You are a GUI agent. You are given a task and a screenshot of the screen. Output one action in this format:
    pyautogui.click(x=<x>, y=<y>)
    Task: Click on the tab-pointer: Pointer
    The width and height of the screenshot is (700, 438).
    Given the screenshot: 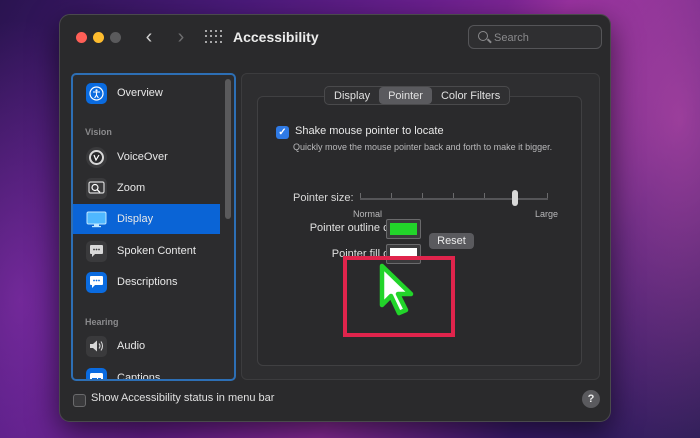 What is the action you would take?
    pyautogui.click(x=405, y=95)
    